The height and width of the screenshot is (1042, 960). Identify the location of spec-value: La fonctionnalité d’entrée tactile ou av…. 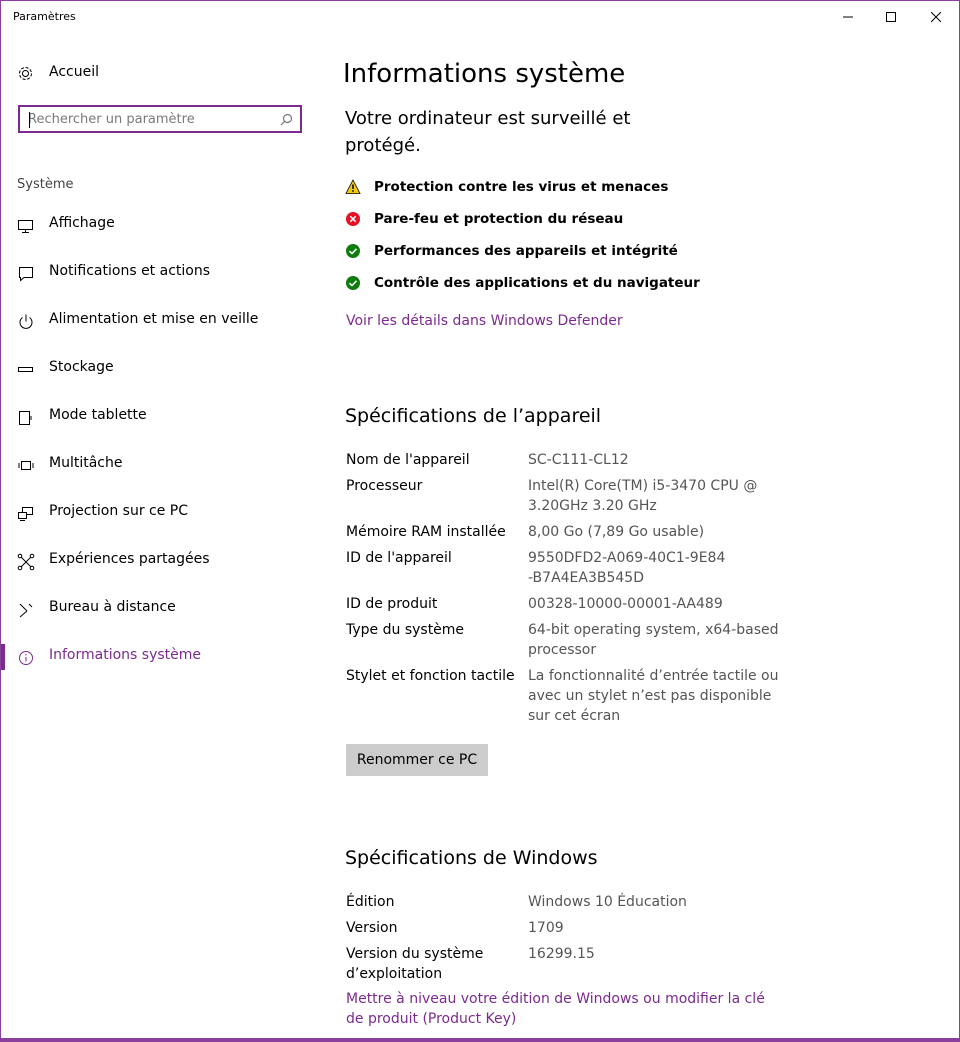
(653, 696).